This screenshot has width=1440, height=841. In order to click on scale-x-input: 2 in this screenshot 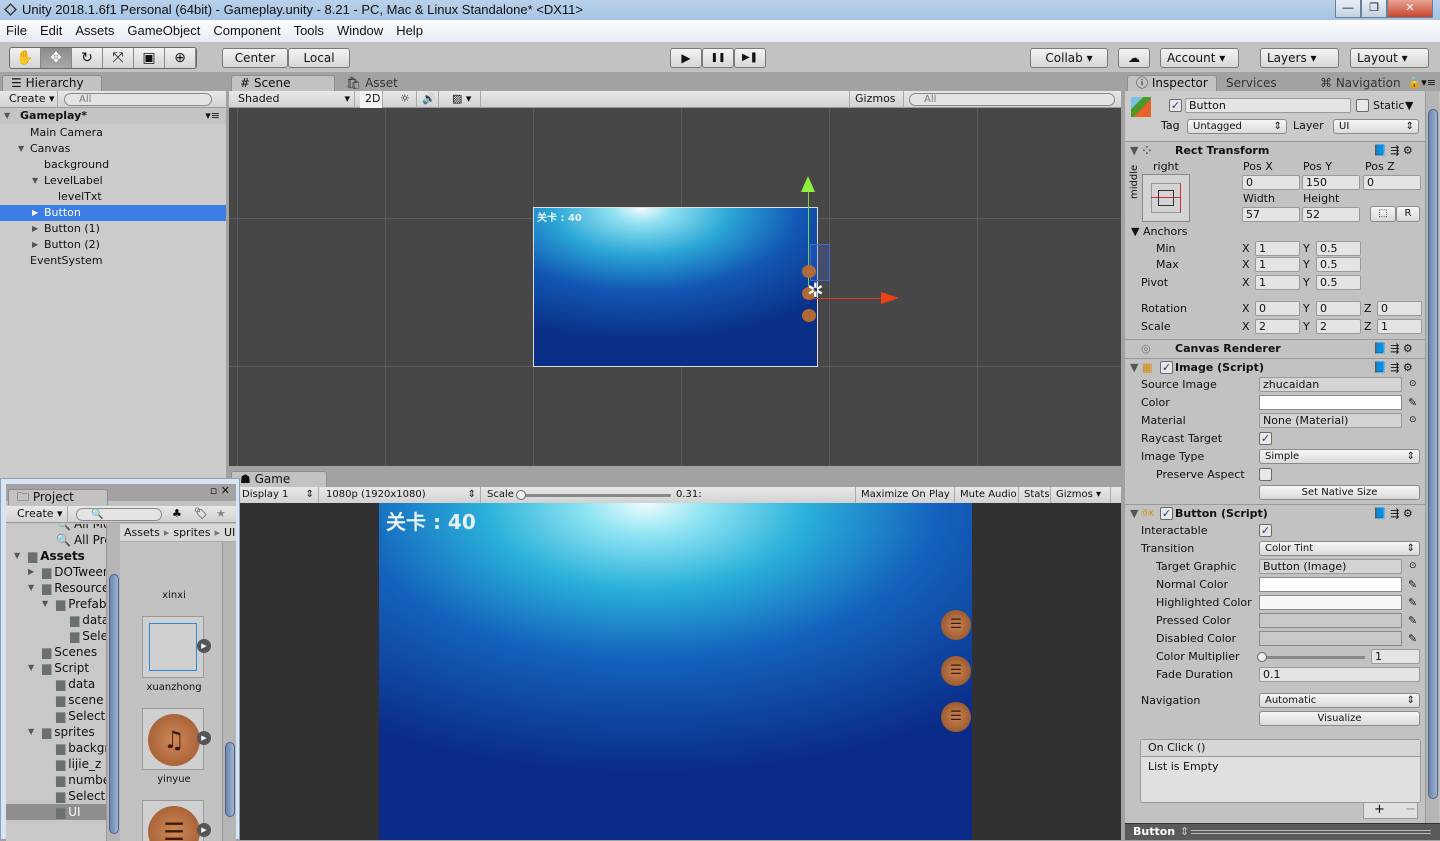, I will do `click(1277, 326)`.